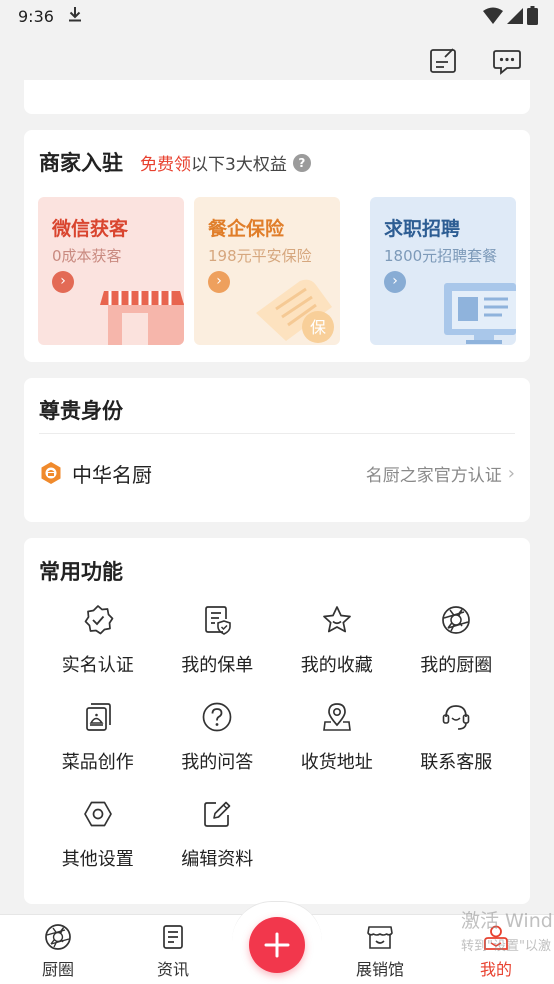  Describe the element at coordinates (443, 271) in the screenshot. I see `benefit-recruit: 求职招聘 1800元招聘套餐 ›` at that location.